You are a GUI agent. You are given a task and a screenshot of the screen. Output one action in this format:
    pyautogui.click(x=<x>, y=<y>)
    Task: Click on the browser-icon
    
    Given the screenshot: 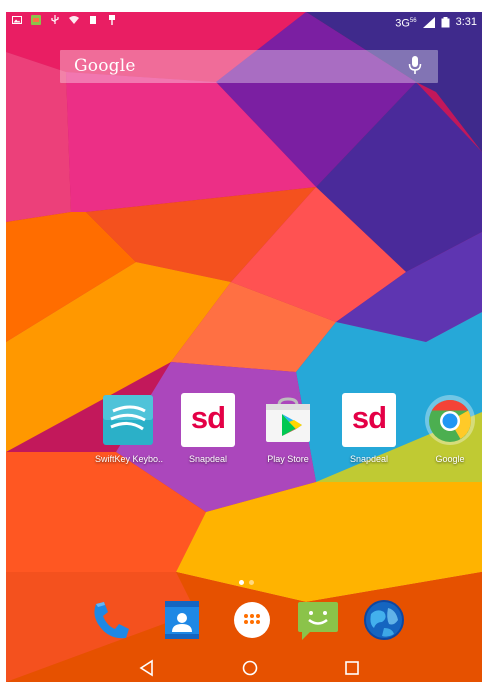 What is the action you would take?
    pyautogui.click(x=384, y=620)
    